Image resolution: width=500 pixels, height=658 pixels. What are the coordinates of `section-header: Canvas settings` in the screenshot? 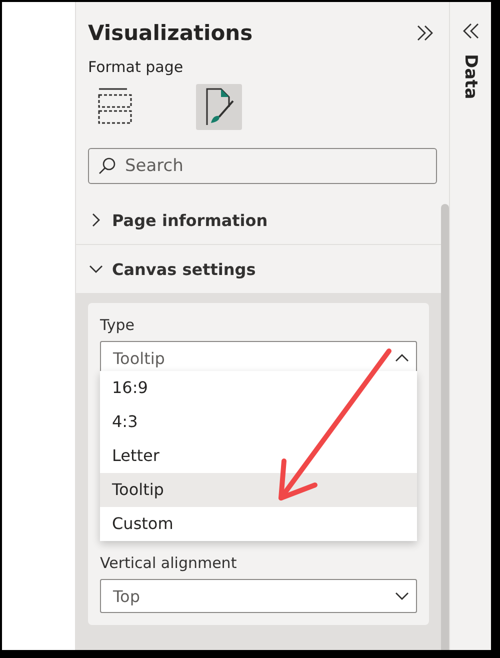 It's located at (184, 269).